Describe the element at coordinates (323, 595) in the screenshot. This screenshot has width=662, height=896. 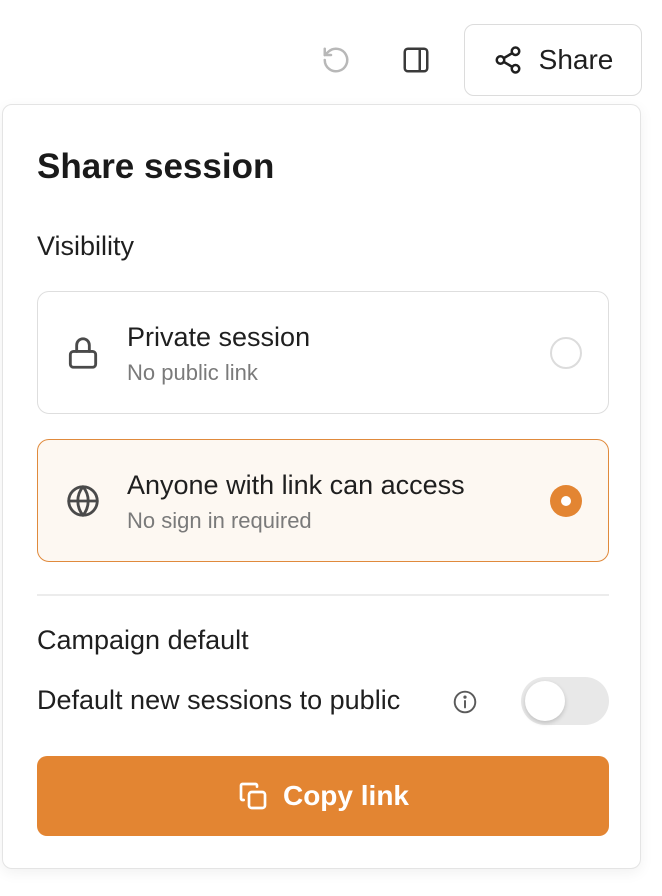
I see `section-divider` at that location.